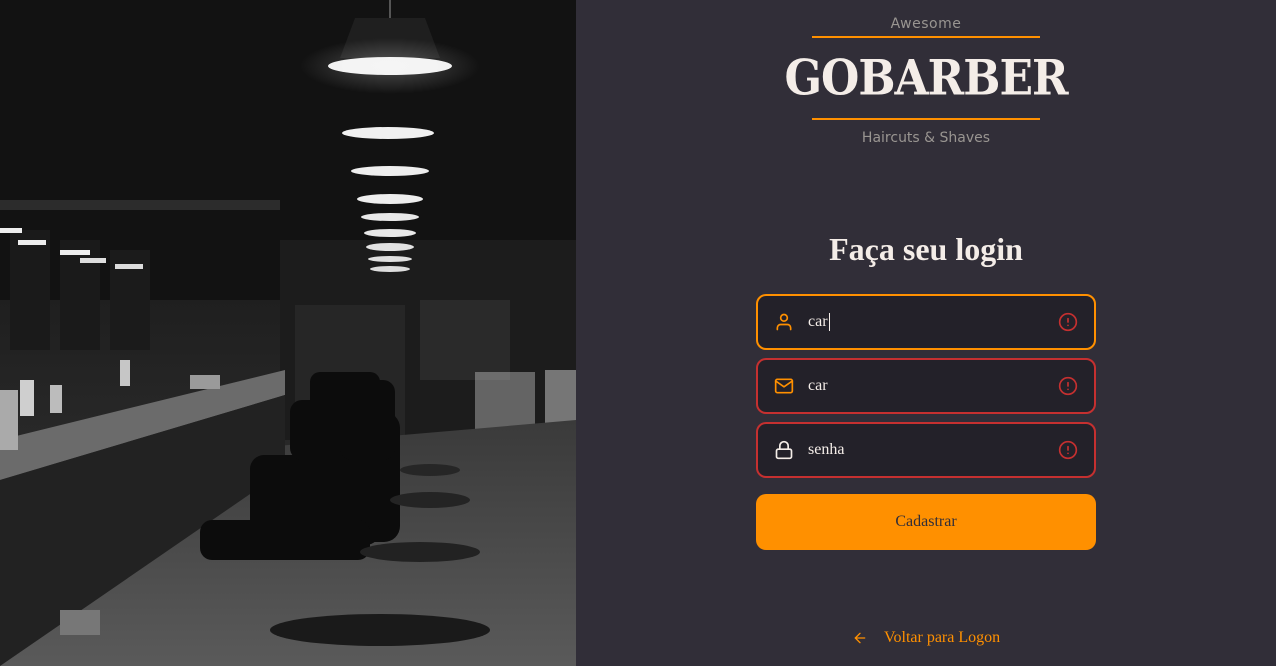  I want to click on back-to-logon-link: Voltar para Logon, so click(932, 638).